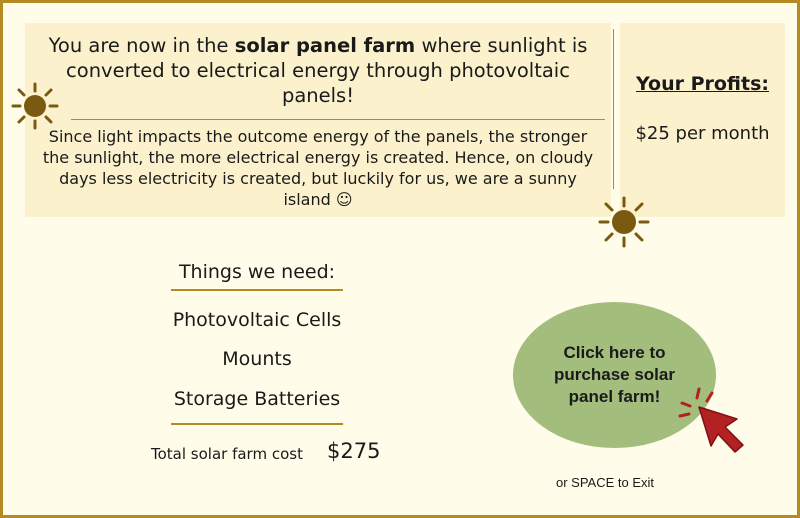  Describe the element at coordinates (227, 454) in the screenshot. I see `cost-label: Total solar farm cost` at that location.